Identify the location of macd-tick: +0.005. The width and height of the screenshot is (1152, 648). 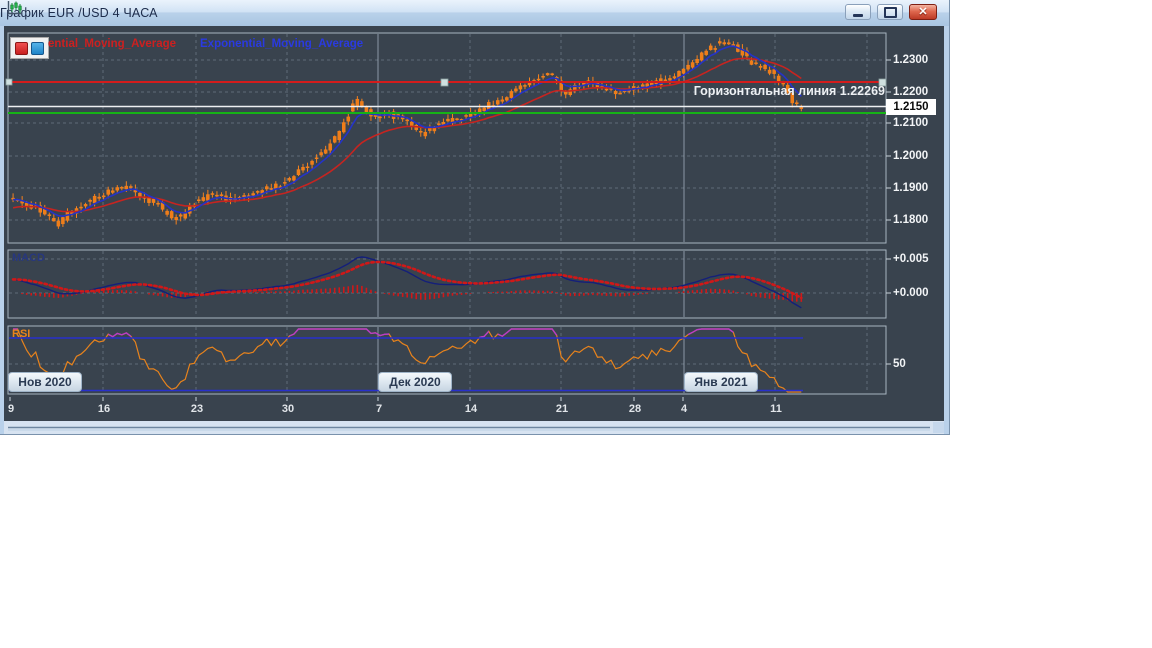
(911, 259).